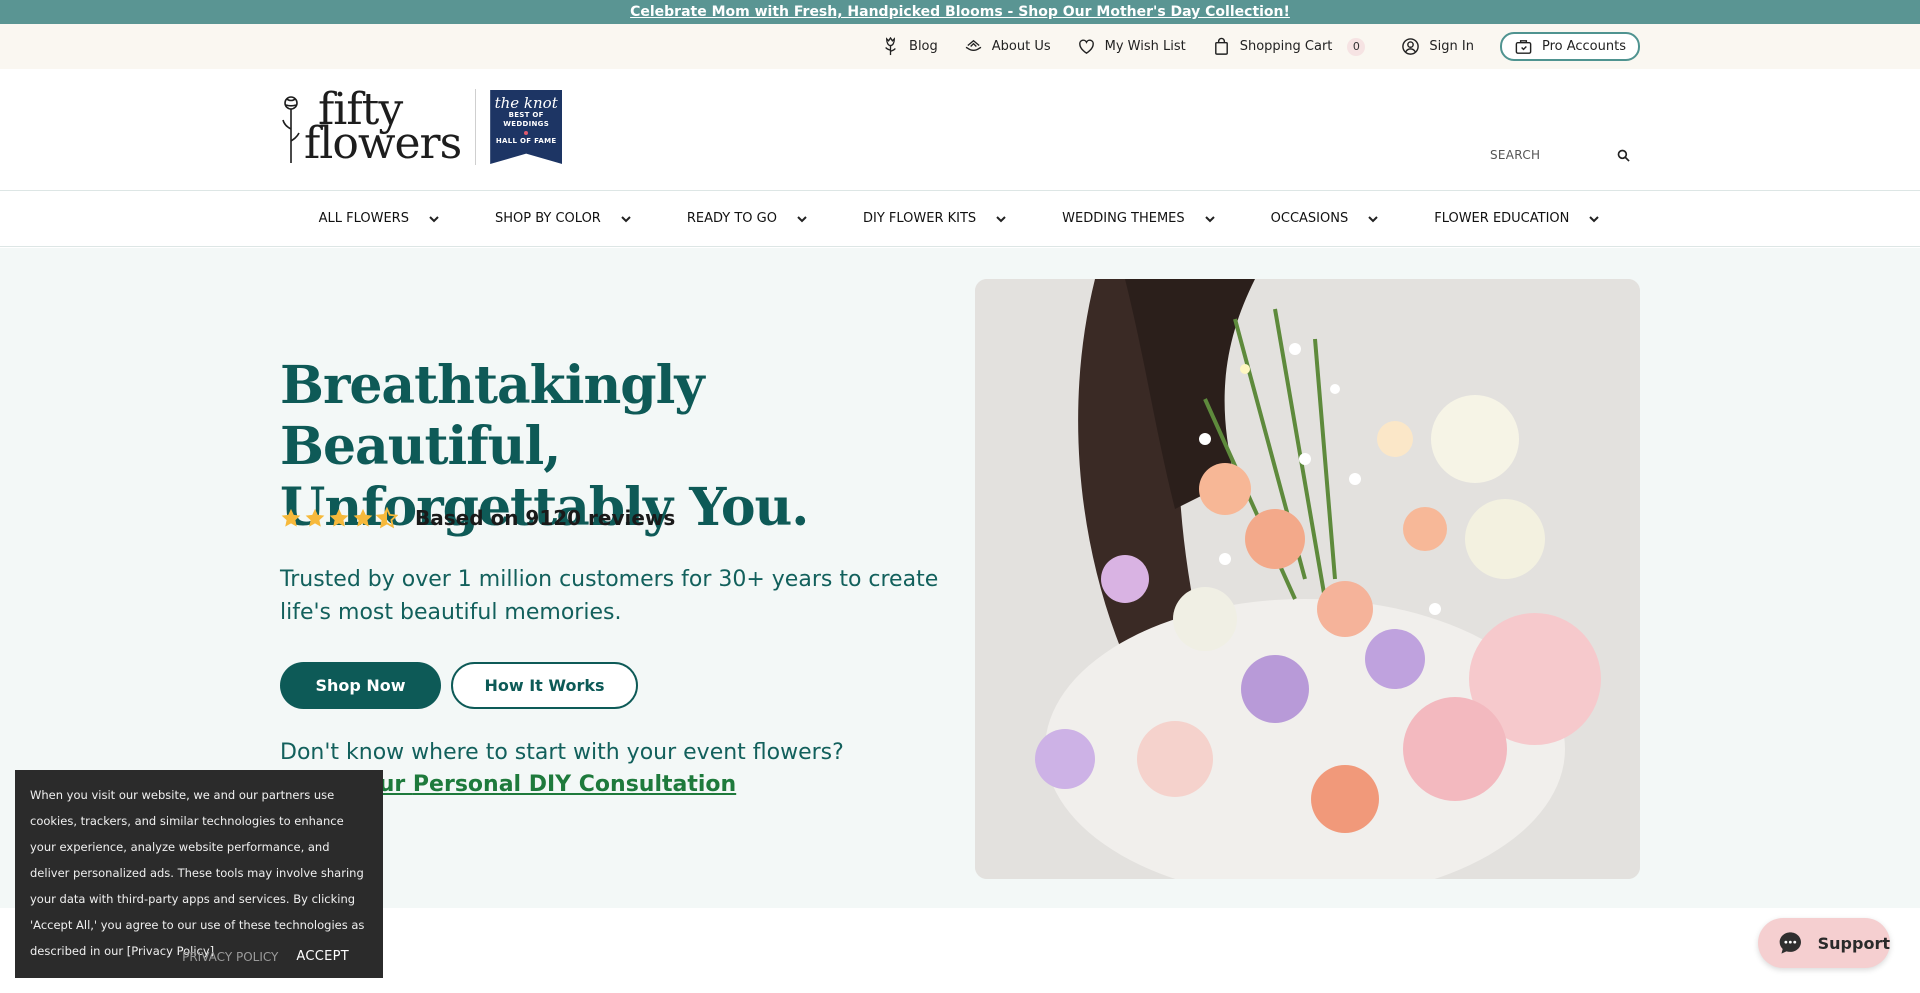 The image size is (1920, 993). I want to click on star-rating, so click(339, 518).